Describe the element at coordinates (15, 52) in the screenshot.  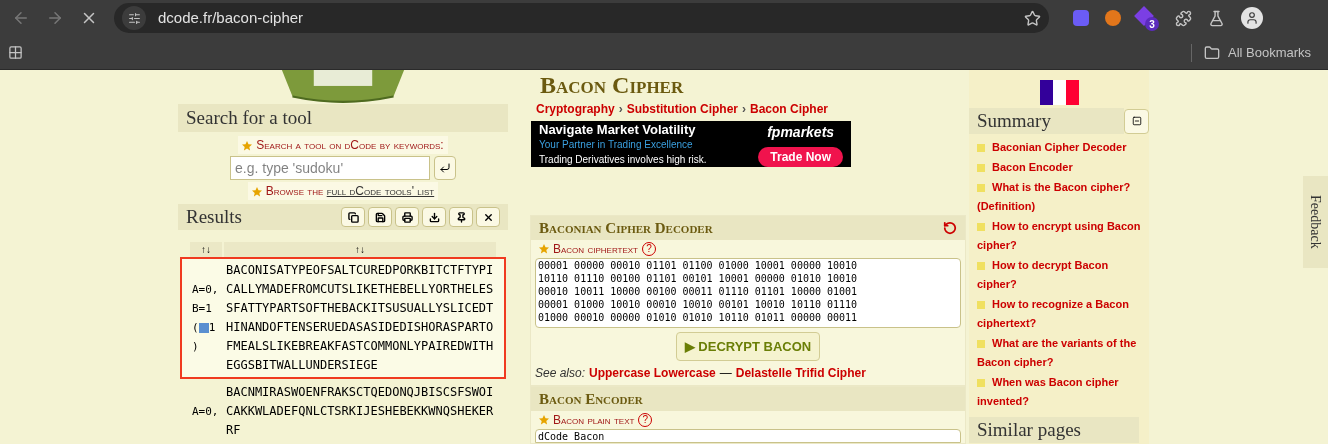
I see `apps-icon` at that location.